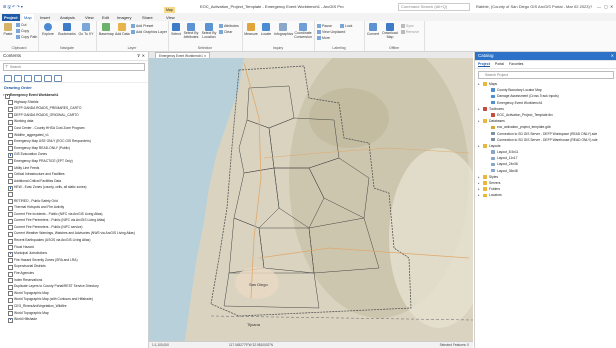 This screenshot has width=616, height=348. What do you see at coordinates (74, 201) in the screenshot?
I see `layer-item: RETIRED - Public Safety Grid` at bounding box center [74, 201].